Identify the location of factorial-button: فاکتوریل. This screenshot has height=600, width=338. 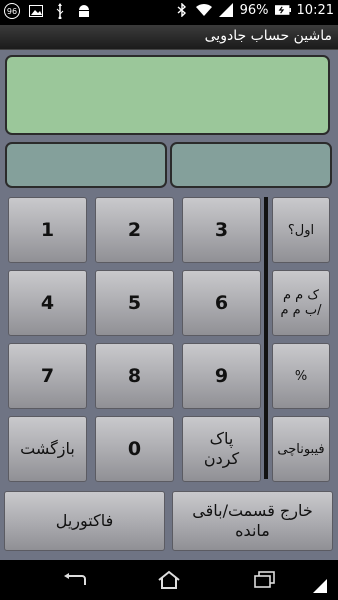
(84, 521).